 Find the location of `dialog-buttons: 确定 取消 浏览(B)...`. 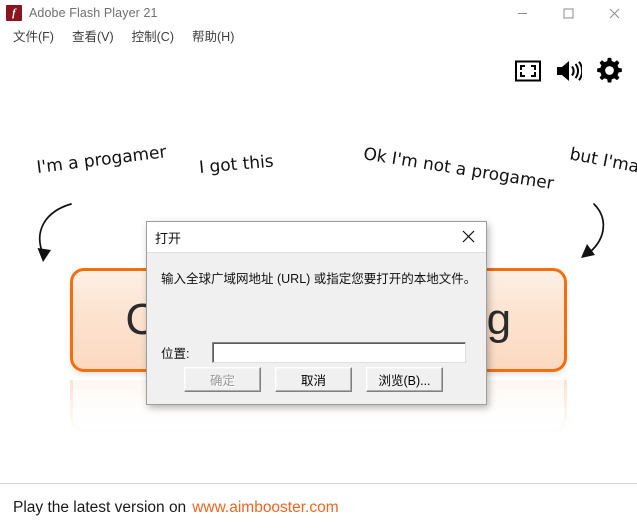

dialog-buttons: 确定 取消 浏览(B)... is located at coordinates (316, 379).